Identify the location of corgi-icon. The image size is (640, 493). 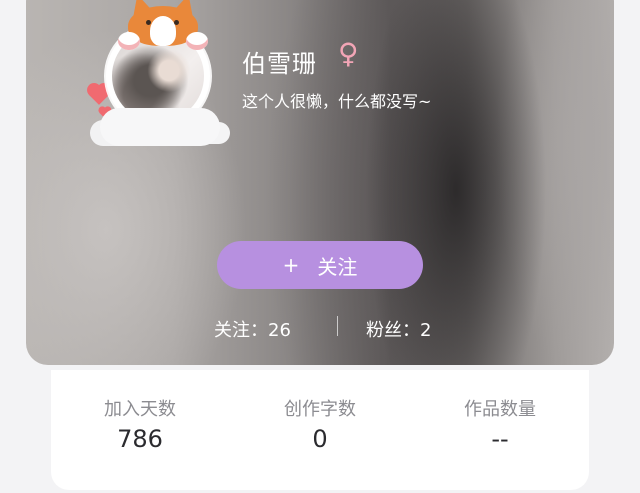
(163, 25).